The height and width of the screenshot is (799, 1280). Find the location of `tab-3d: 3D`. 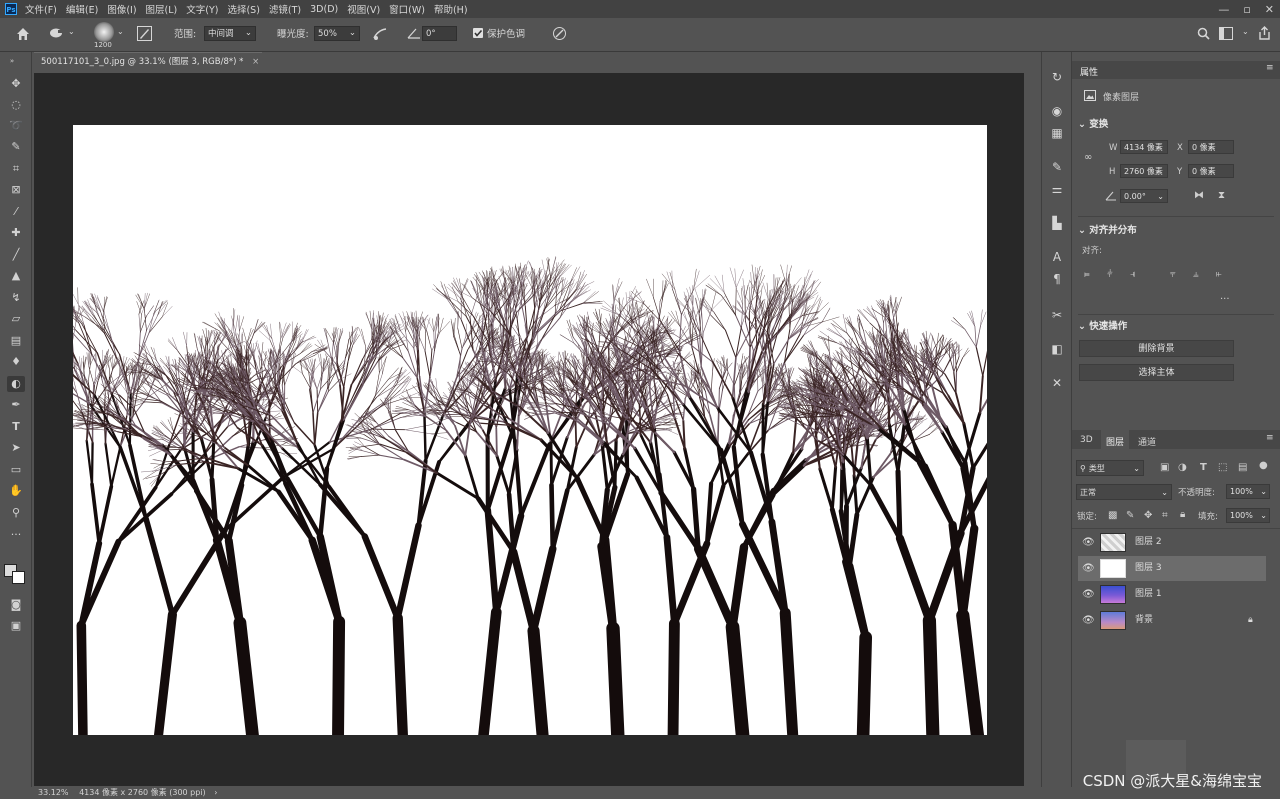

tab-3d: 3D is located at coordinates (1086, 440).